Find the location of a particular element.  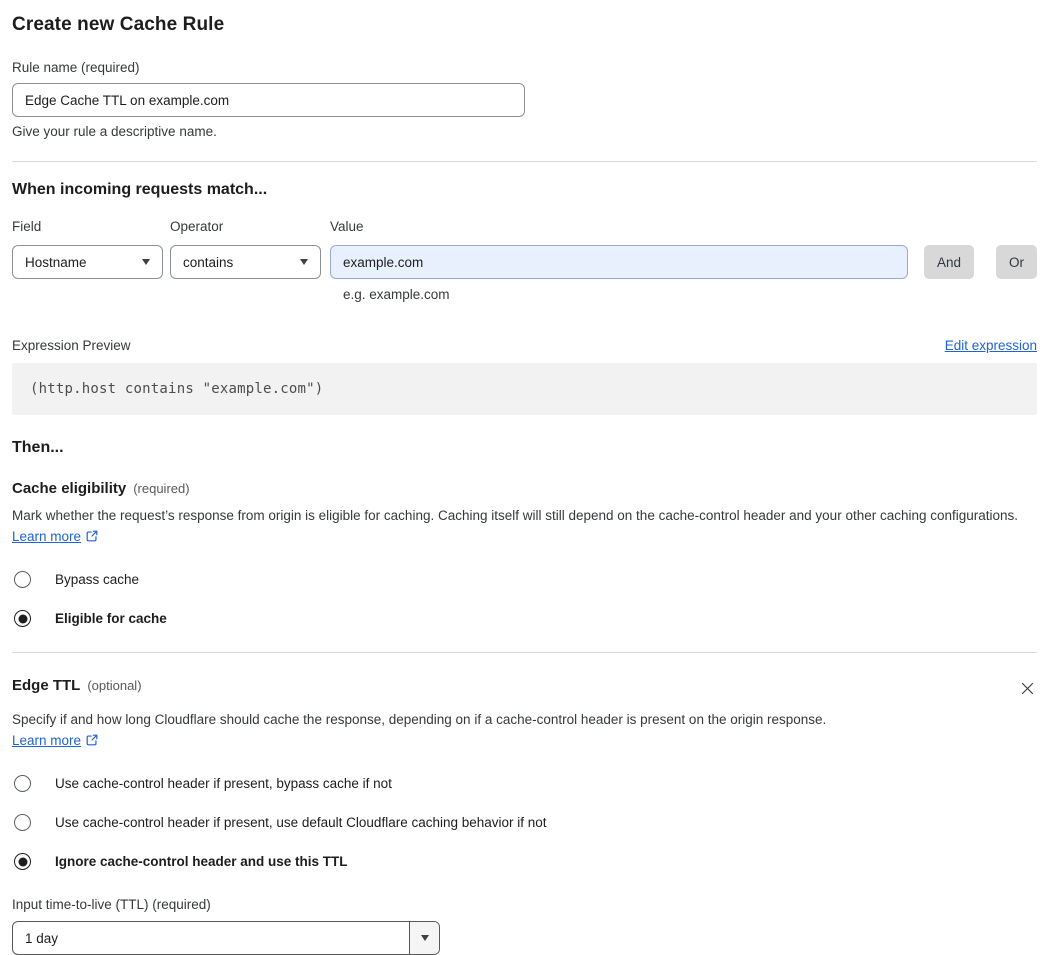

field-select-value: Hostname is located at coordinates (56, 262).